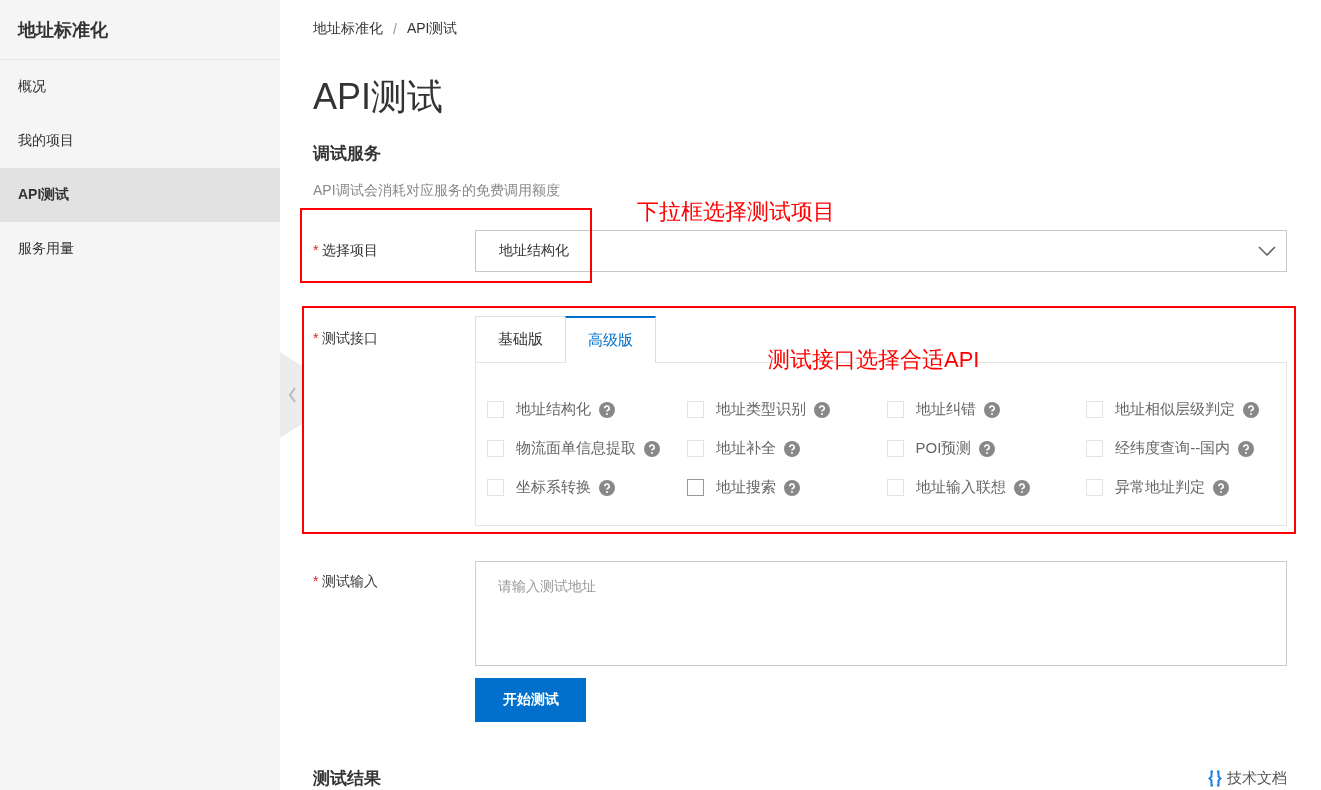  I want to click on sidebar-item: API测试, so click(140, 195).